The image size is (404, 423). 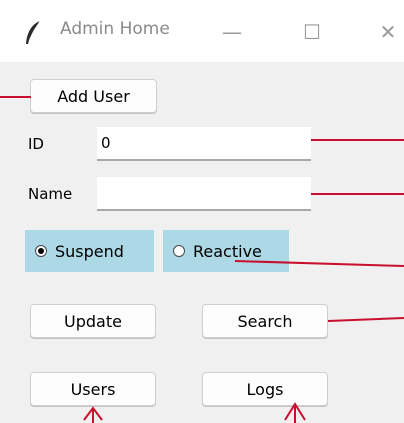 What do you see at coordinates (179, 251) in the screenshot?
I see `radio-unchecked-icon` at bounding box center [179, 251].